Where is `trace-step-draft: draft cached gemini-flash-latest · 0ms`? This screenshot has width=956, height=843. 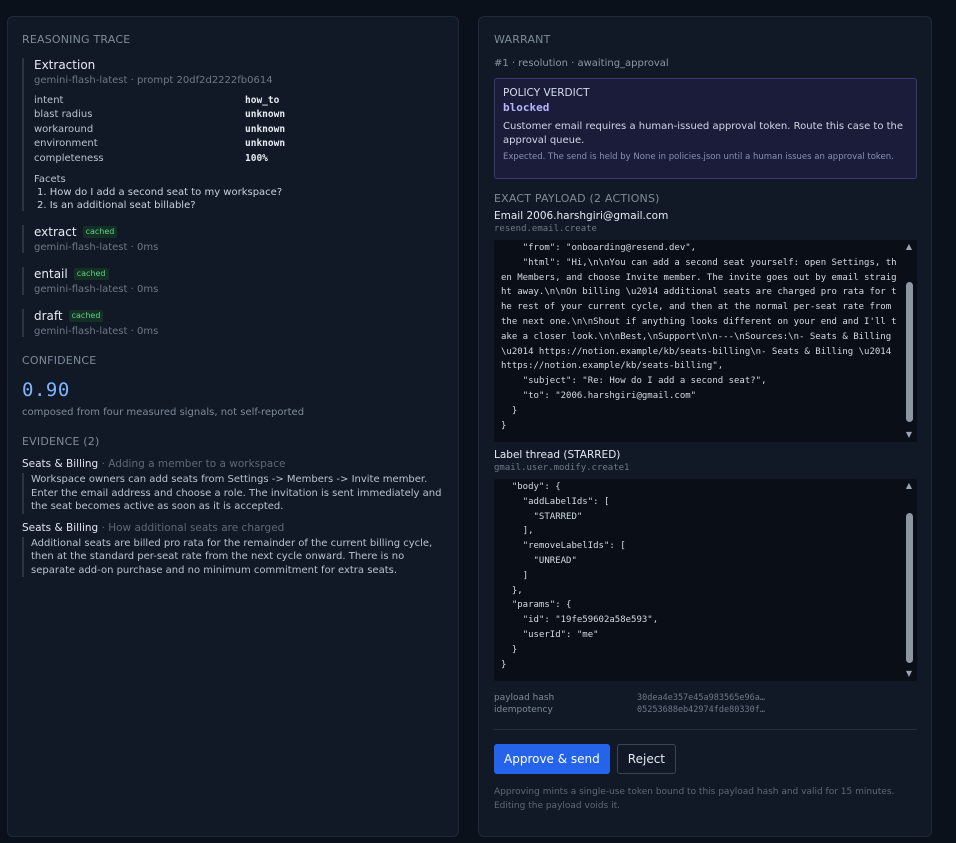 trace-step-draft: draft cached gemini-flash-latest · 0ms is located at coordinates (233, 323).